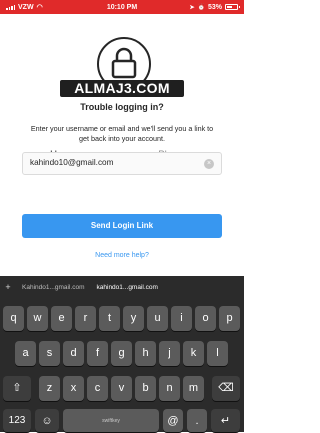 Image resolution: width=320 pixels, height=433 pixels. What do you see at coordinates (50, 287) in the screenshot?
I see `suggestion-1: Kahindo1...gmail.com` at bounding box center [50, 287].